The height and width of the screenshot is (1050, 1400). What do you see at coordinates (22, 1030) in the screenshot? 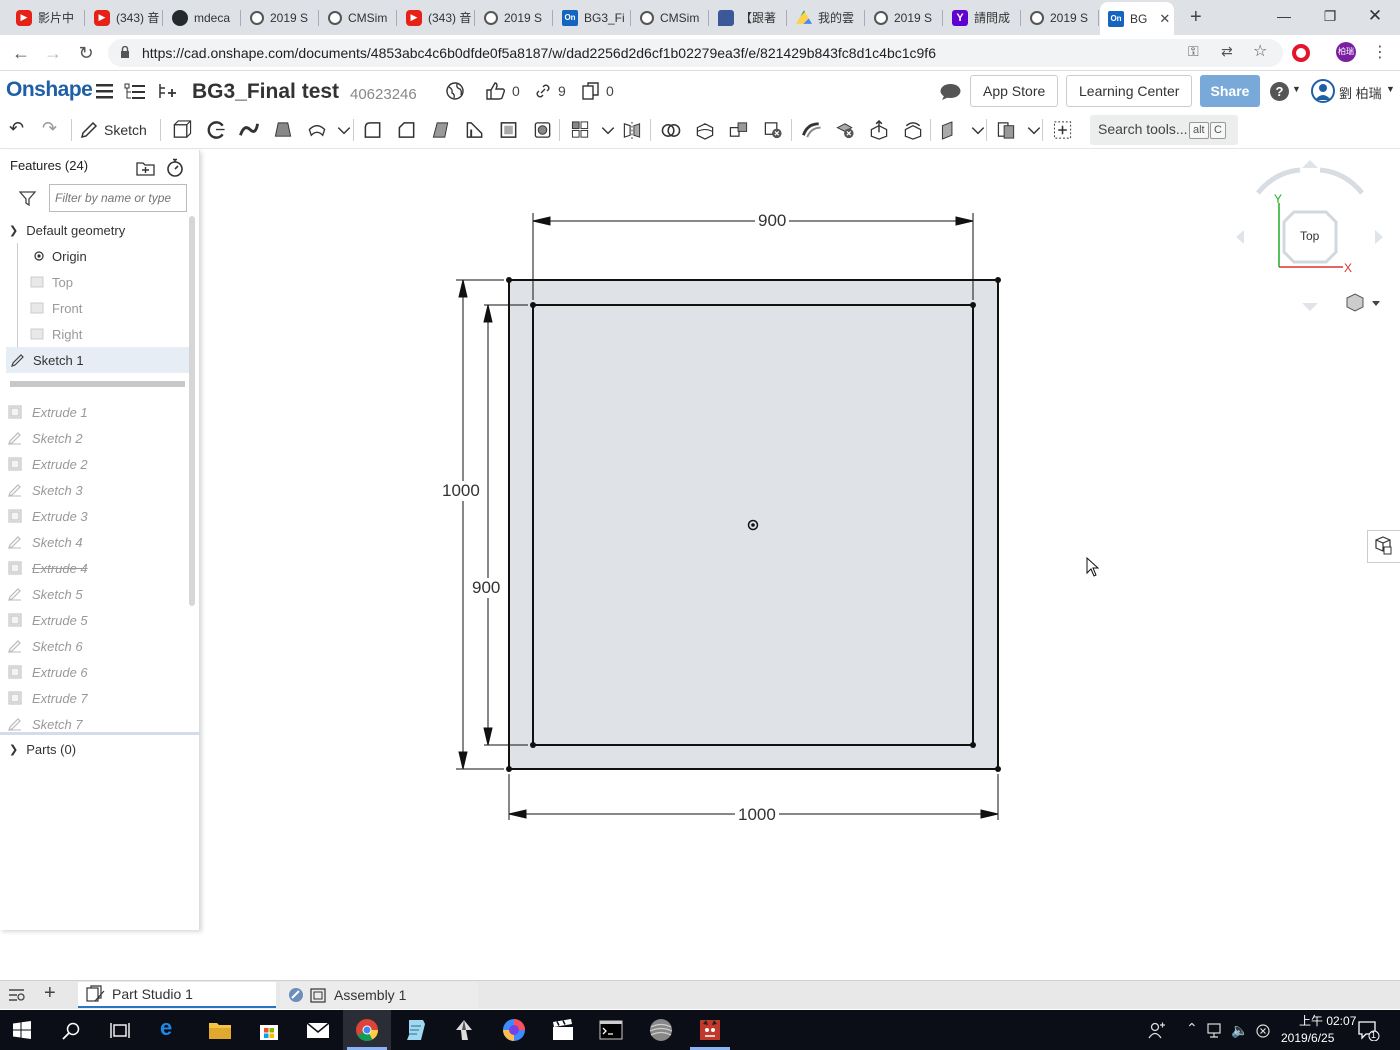
I see `windows-start-icon` at bounding box center [22, 1030].